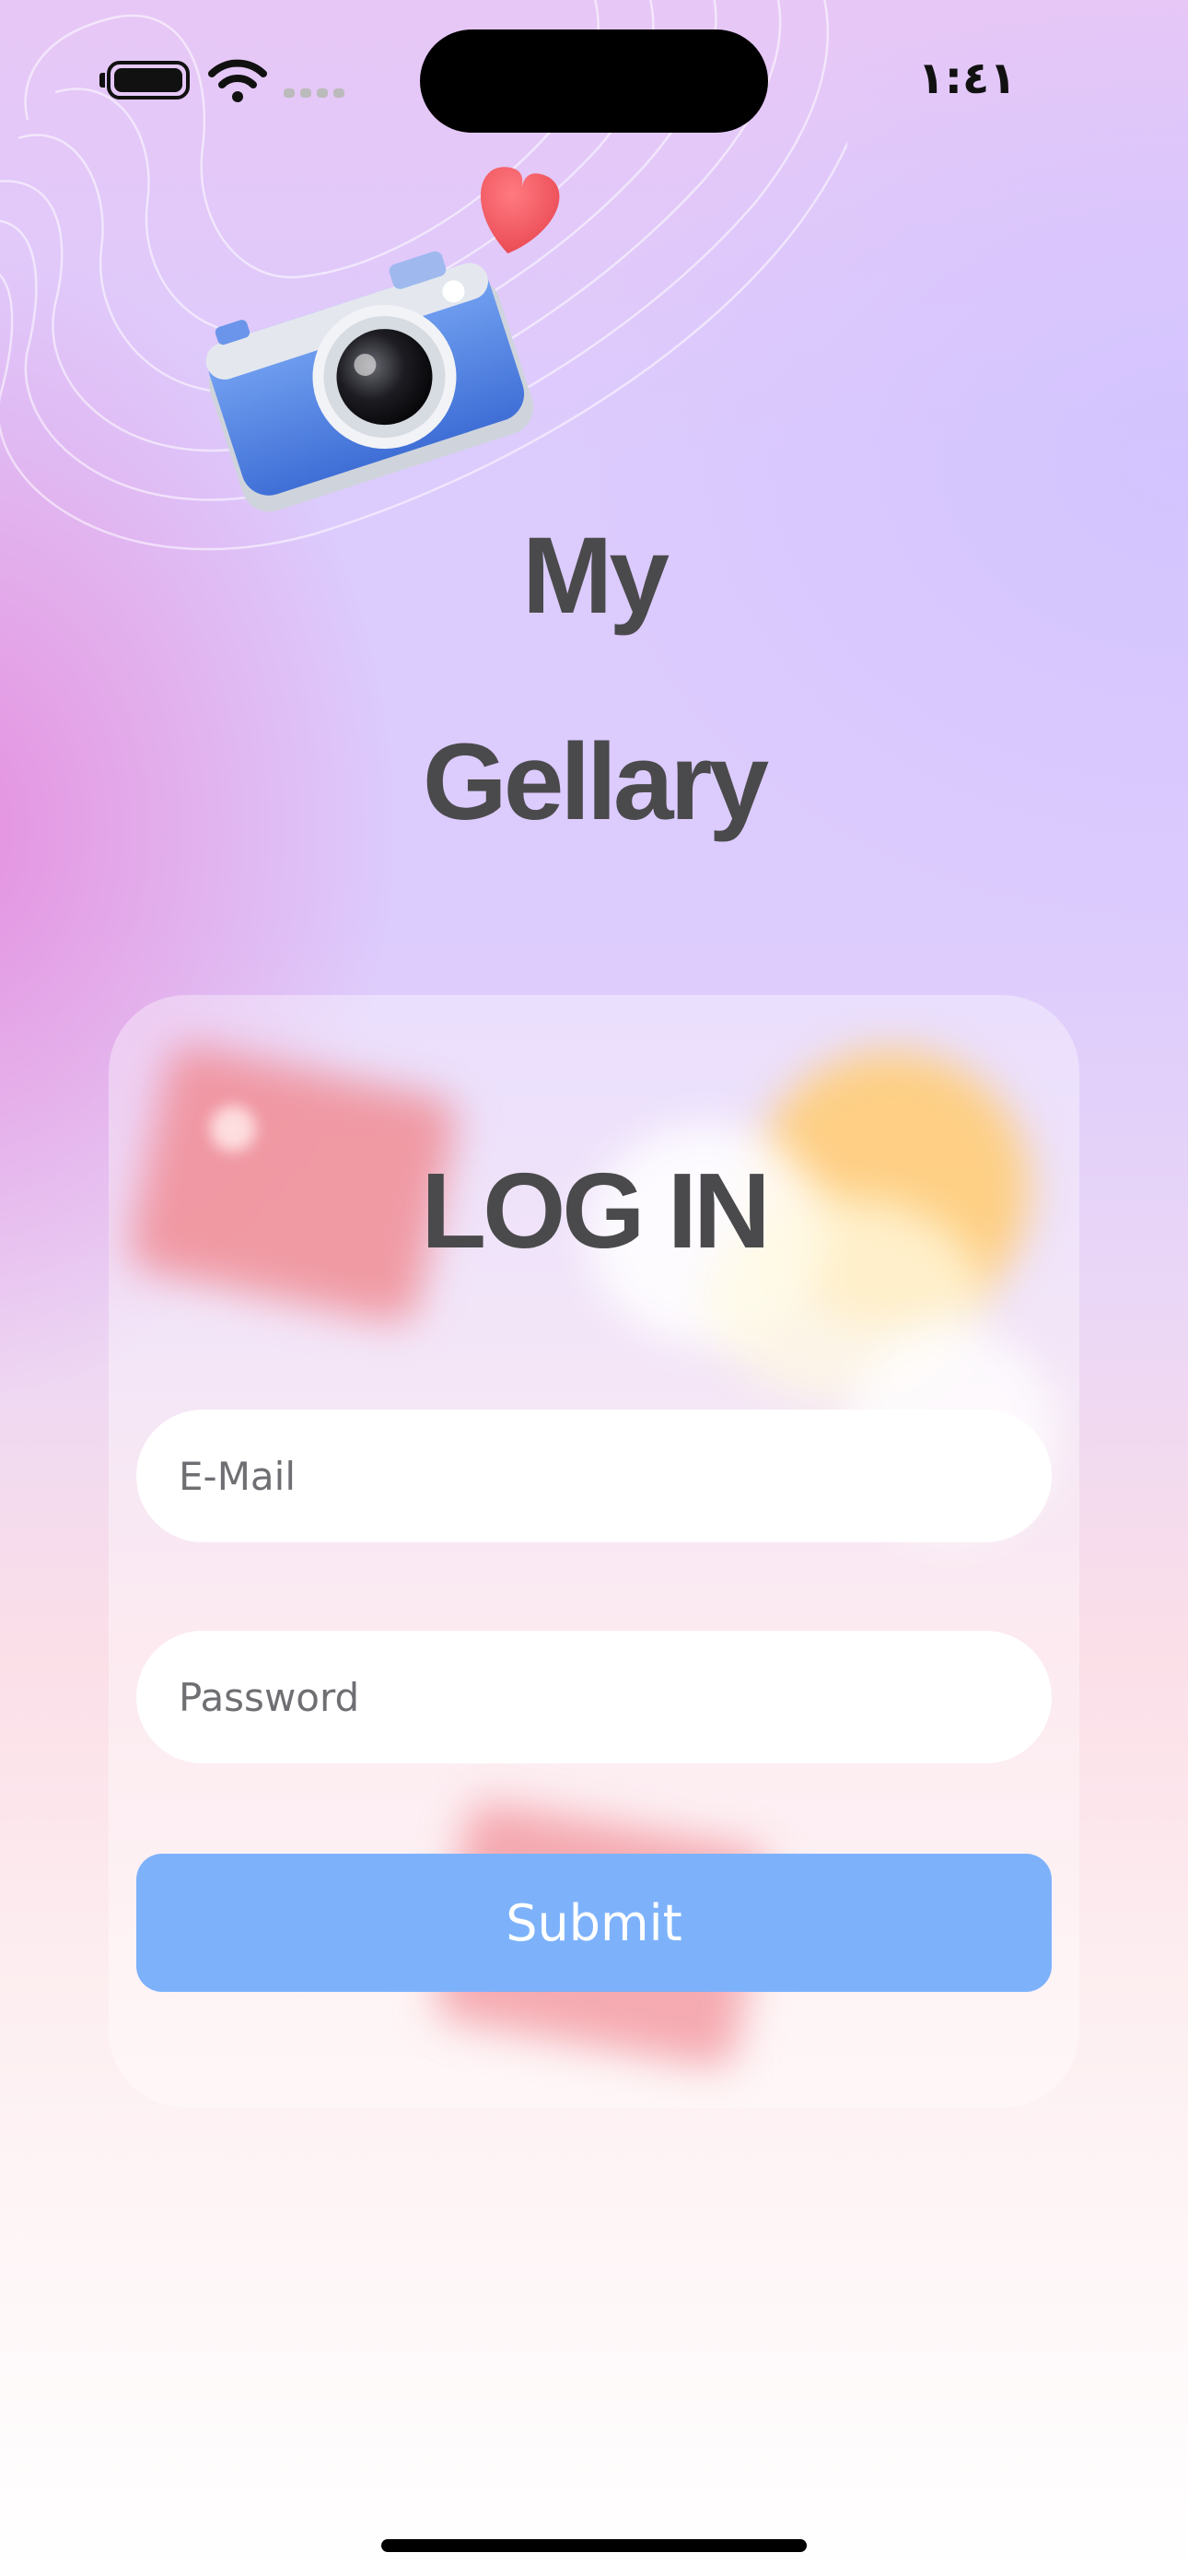  What do you see at coordinates (596, 1210) in the screenshot?
I see `login-title: LOG IN` at bounding box center [596, 1210].